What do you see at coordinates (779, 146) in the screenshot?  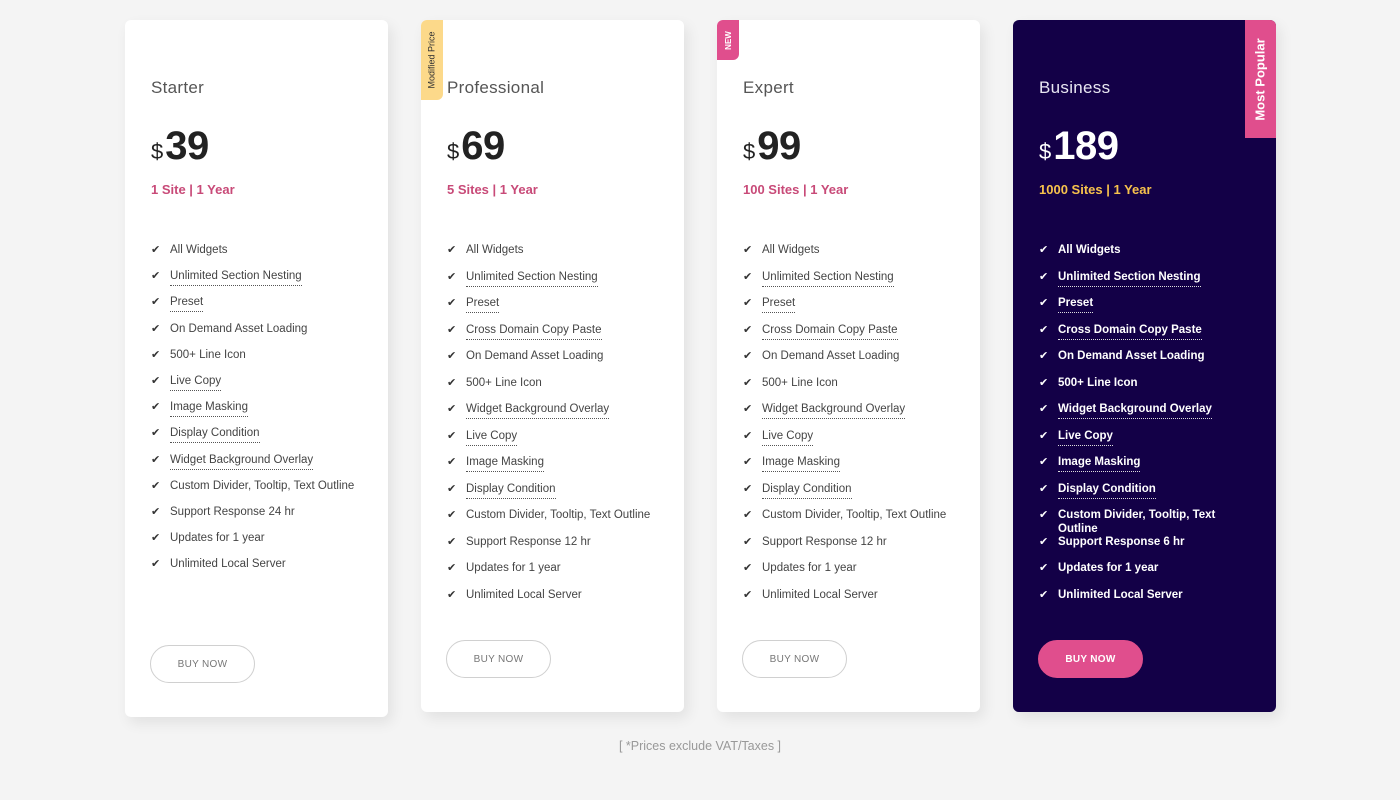 I see `price-amount: 99` at bounding box center [779, 146].